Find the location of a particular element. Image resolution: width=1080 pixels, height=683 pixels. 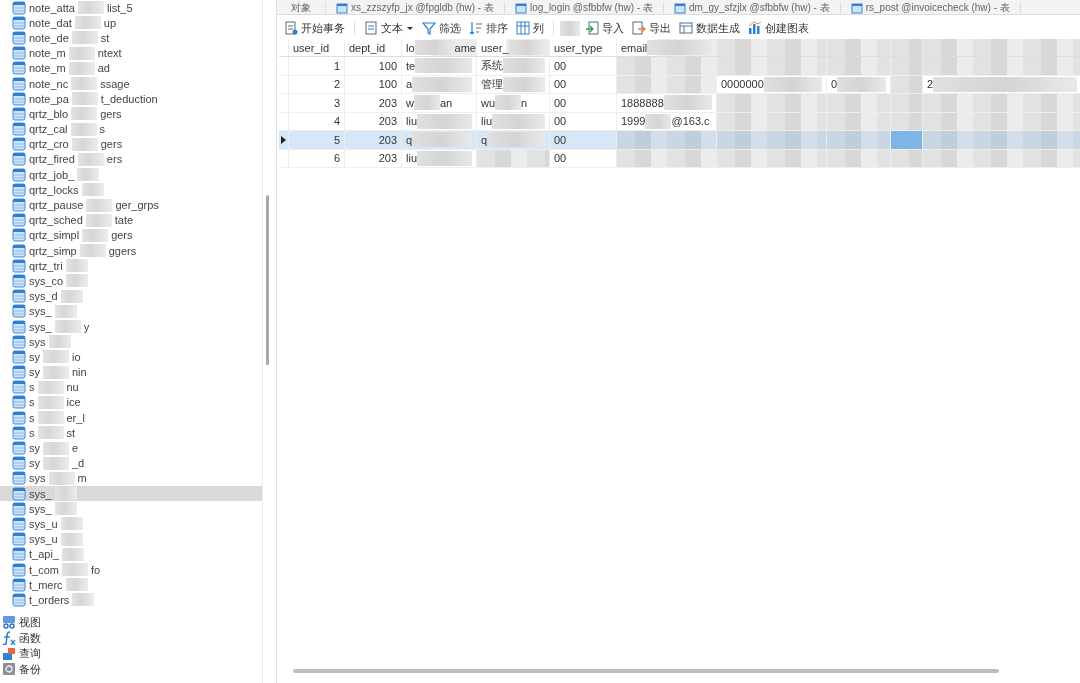

sidebar-item: qrtz_blo gers is located at coordinates (131, 114).